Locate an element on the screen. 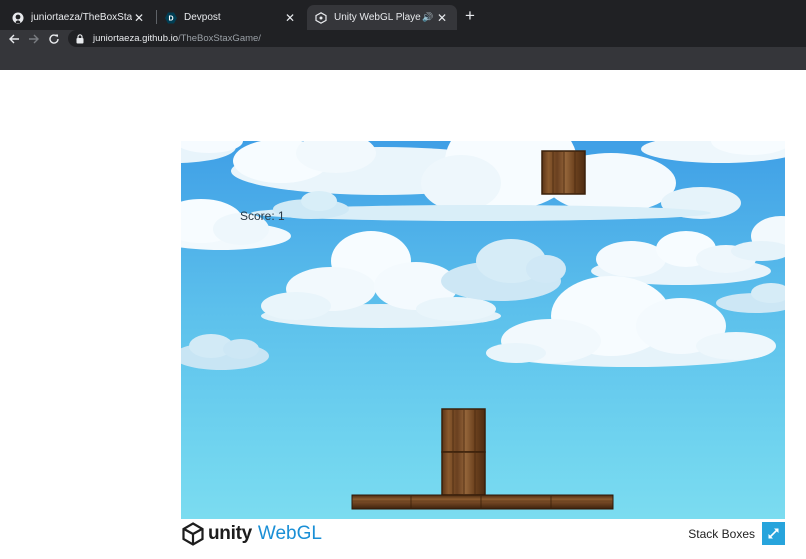 Image resolution: width=806 pixels, height=559 pixels. unity-webgl-logo: unity WebGL is located at coordinates (251, 534).